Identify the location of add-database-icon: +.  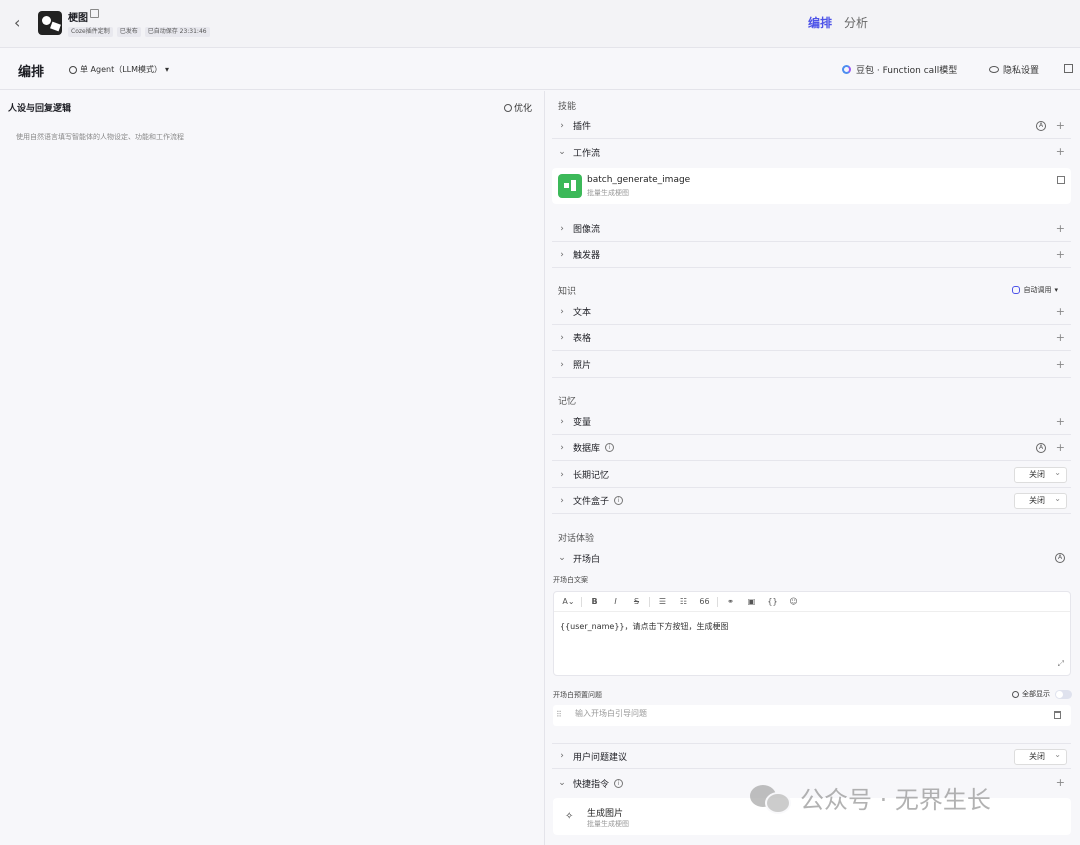
(1060, 447).